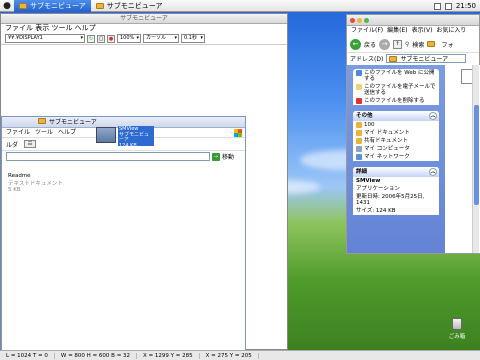  What do you see at coordinates (387, 149) in the screenshot?
I see `place-label: マイ コンピュータ` at bounding box center [387, 149].